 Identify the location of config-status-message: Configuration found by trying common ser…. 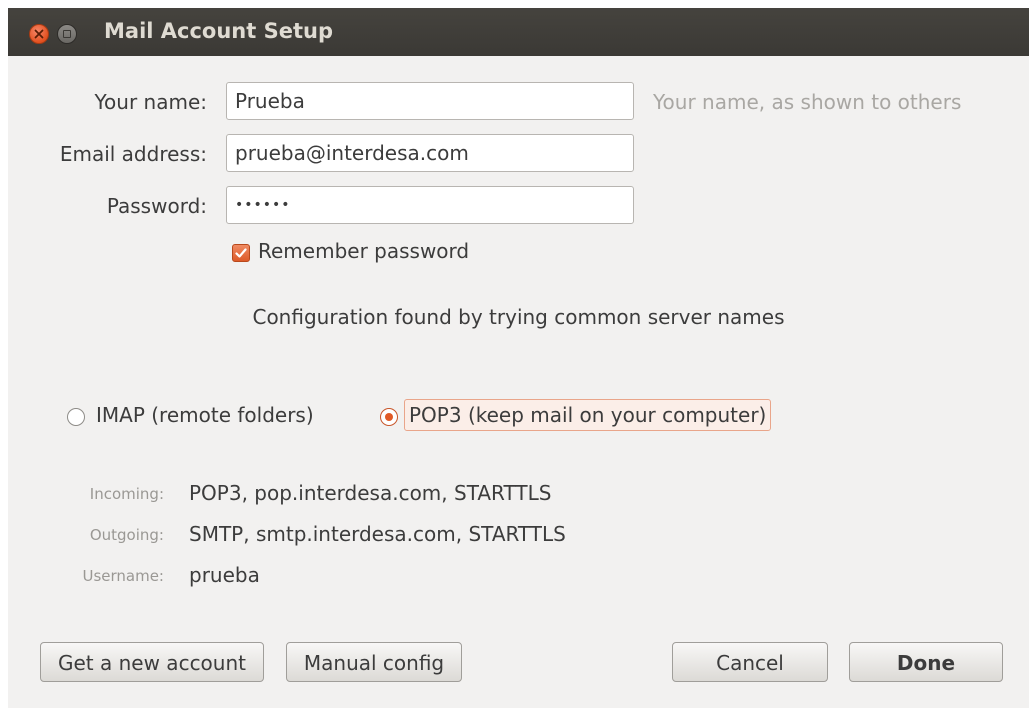
(518, 317).